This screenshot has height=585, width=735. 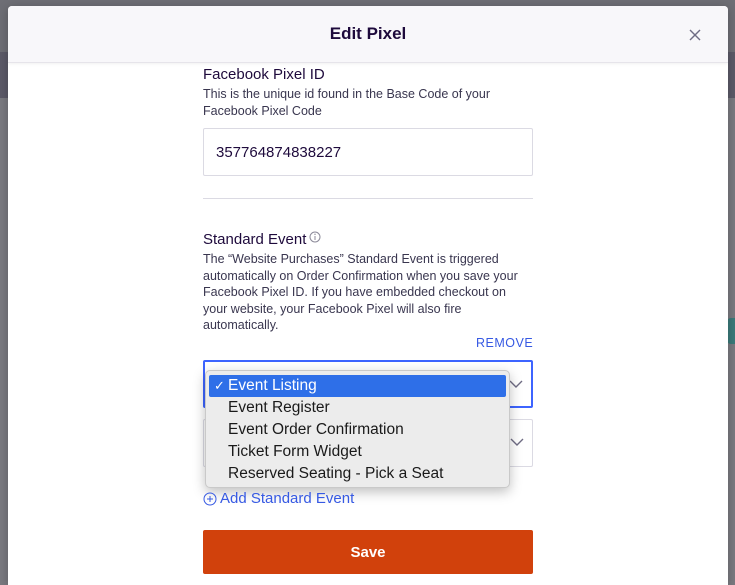 I want to click on dropdown-option-ticket-form-widget: Ticket Form Widget, so click(x=357, y=452).